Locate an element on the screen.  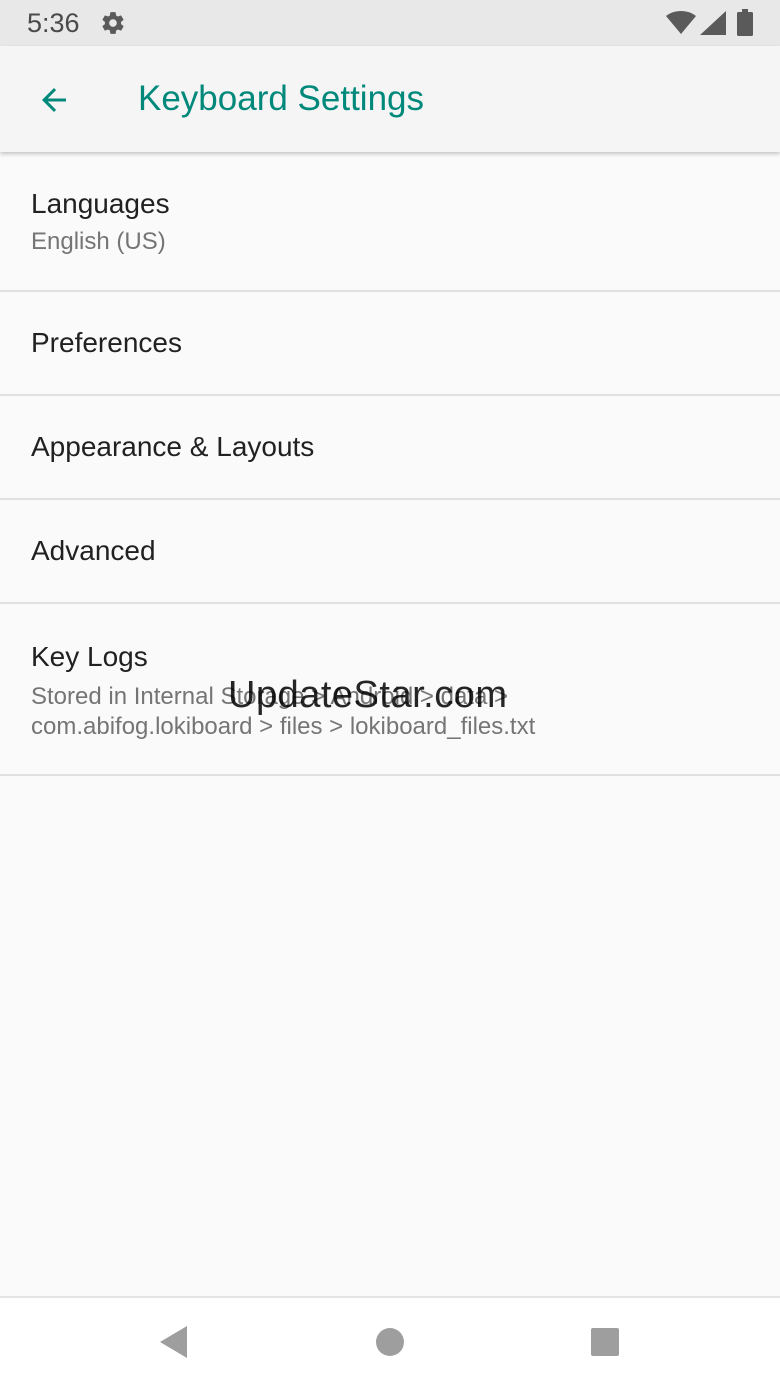
watermark: UpdateStar.com is located at coordinates (368, 695).